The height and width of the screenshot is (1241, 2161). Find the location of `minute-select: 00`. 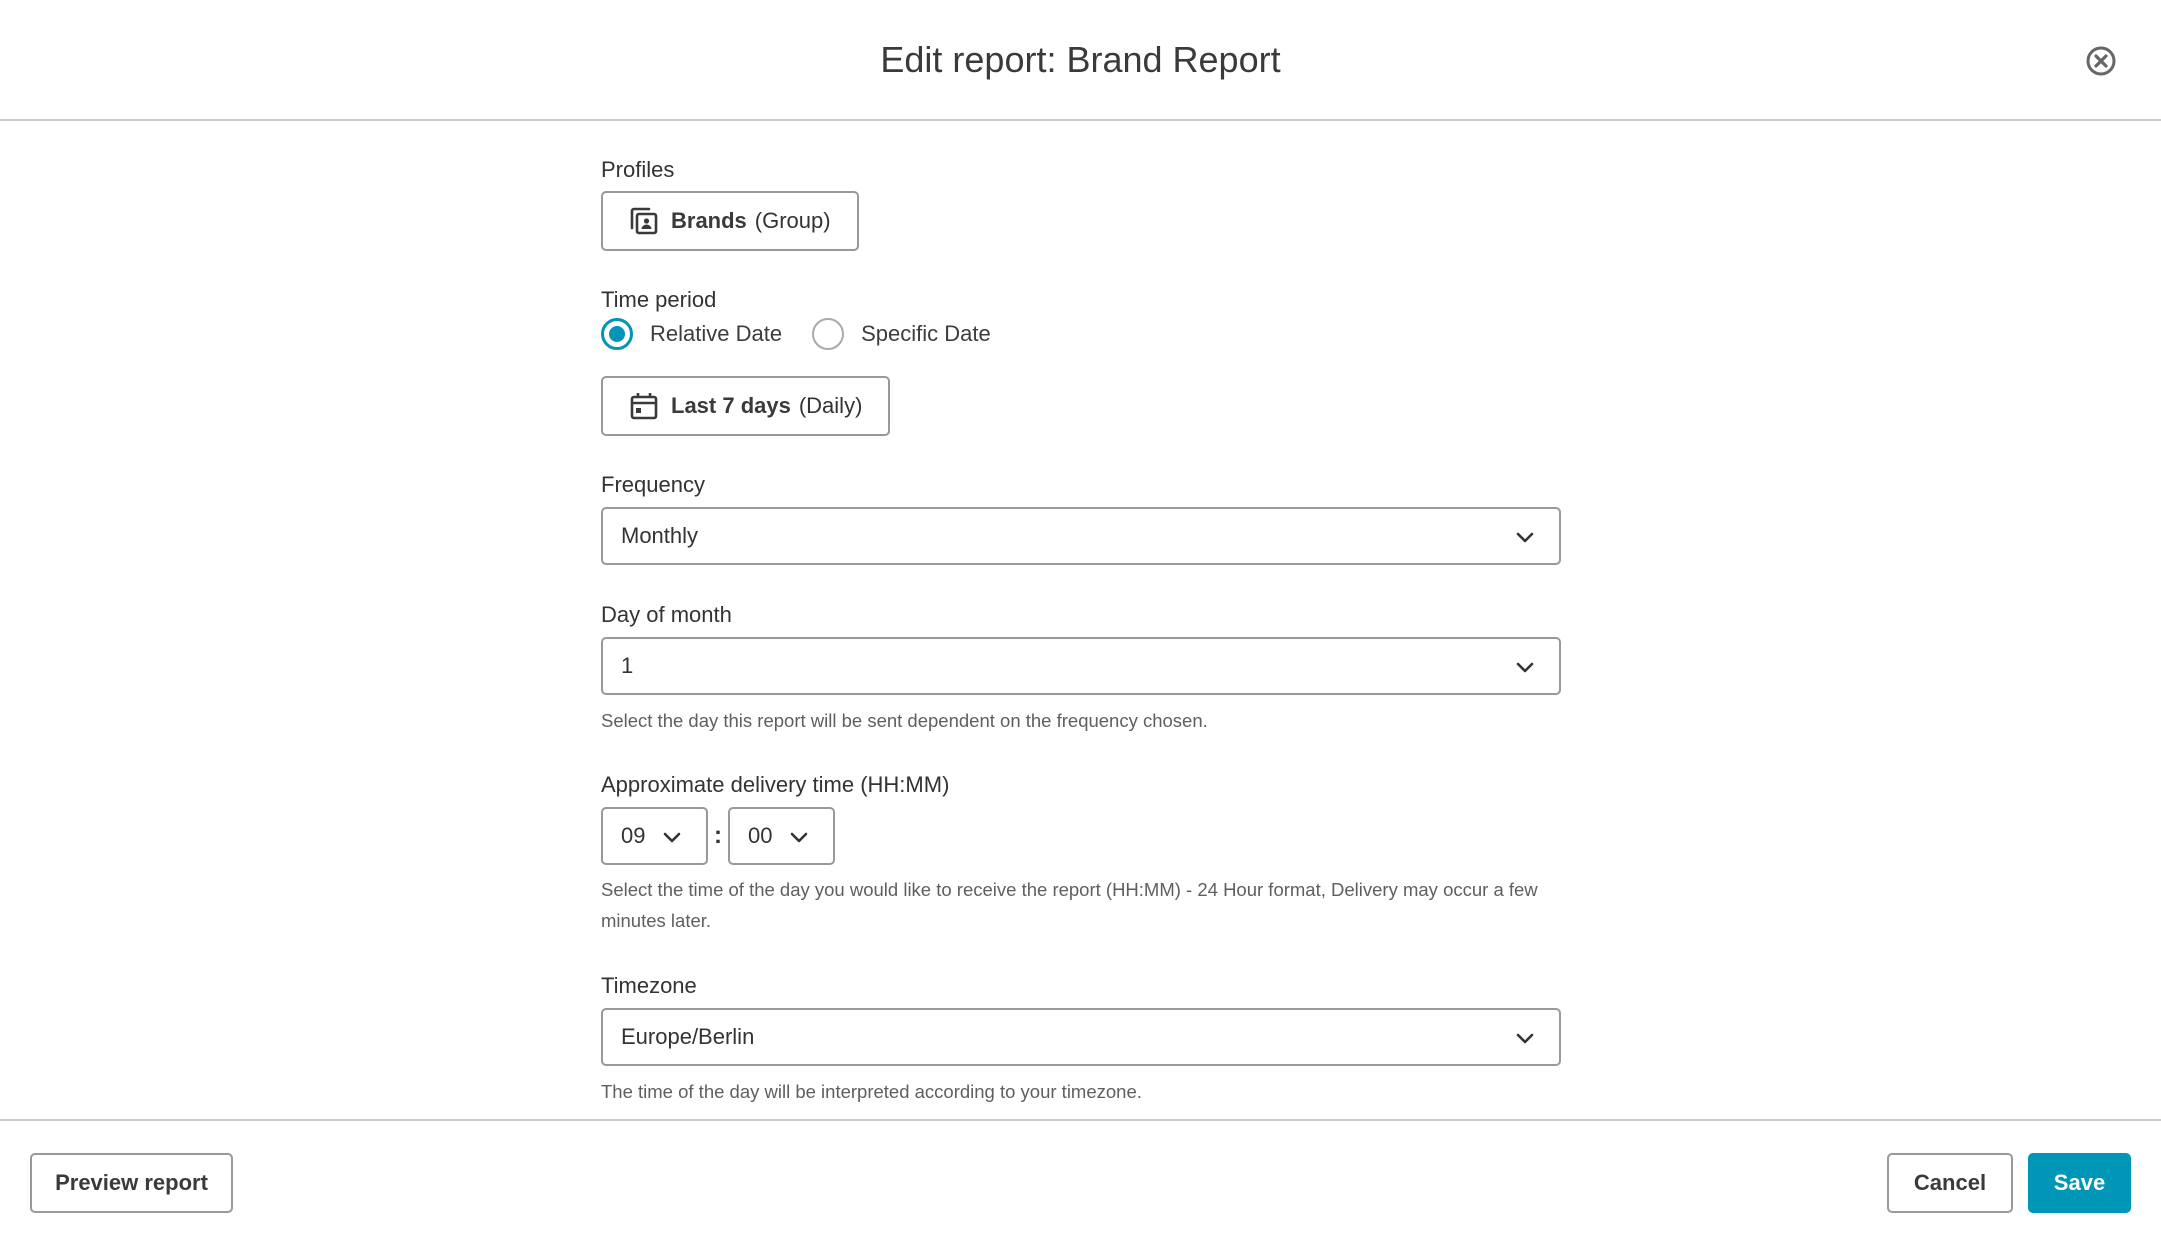

minute-select: 00 is located at coordinates (781, 836).